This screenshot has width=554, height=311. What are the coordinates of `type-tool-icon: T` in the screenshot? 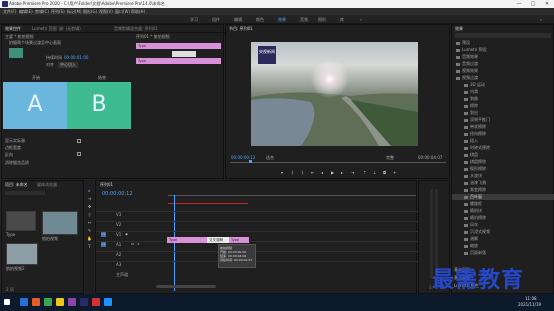 It's located at (89, 246).